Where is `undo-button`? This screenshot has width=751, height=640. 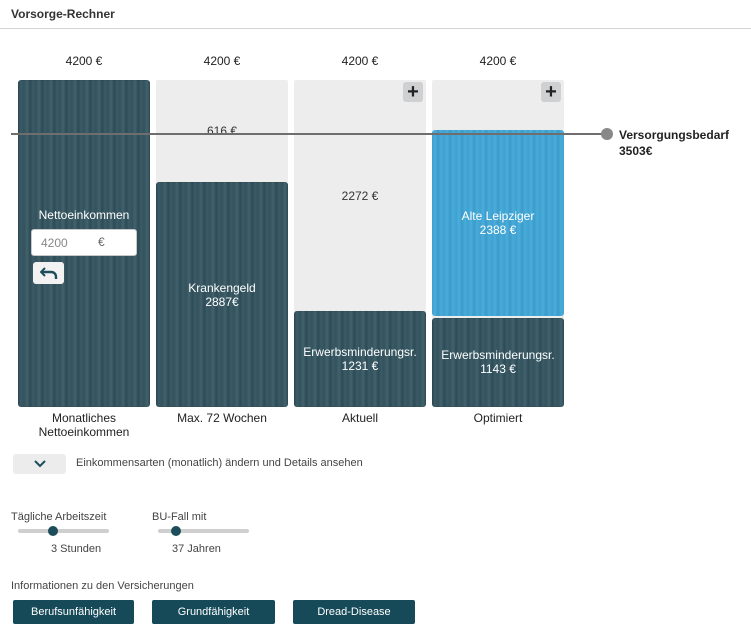
undo-button is located at coordinates (48, 273).